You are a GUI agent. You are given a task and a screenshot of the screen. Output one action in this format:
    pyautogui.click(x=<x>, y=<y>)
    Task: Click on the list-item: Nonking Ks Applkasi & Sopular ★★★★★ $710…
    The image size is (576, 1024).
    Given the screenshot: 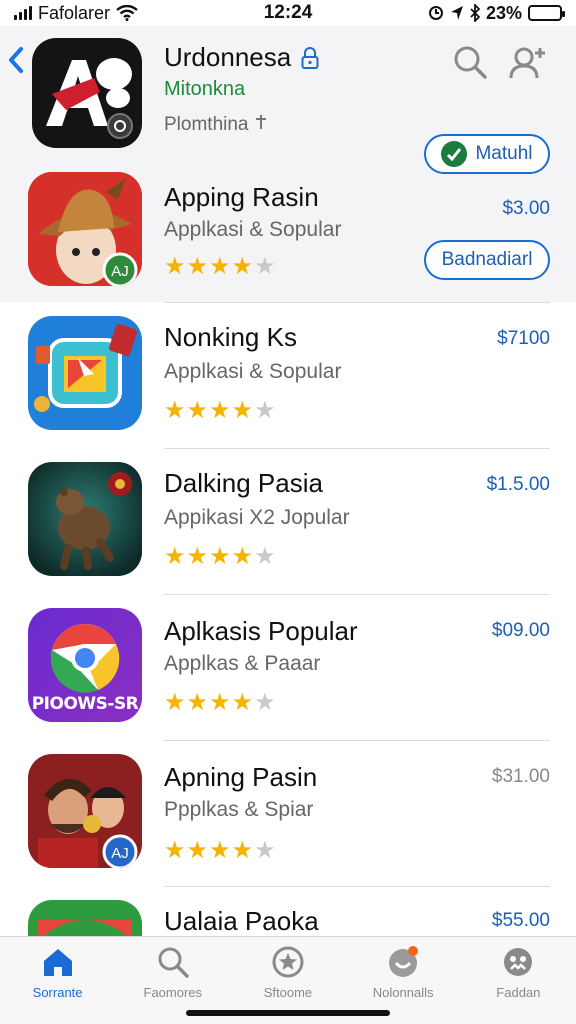 What is the action you would take?
    pyautogui.click(x=288, y=375)
    